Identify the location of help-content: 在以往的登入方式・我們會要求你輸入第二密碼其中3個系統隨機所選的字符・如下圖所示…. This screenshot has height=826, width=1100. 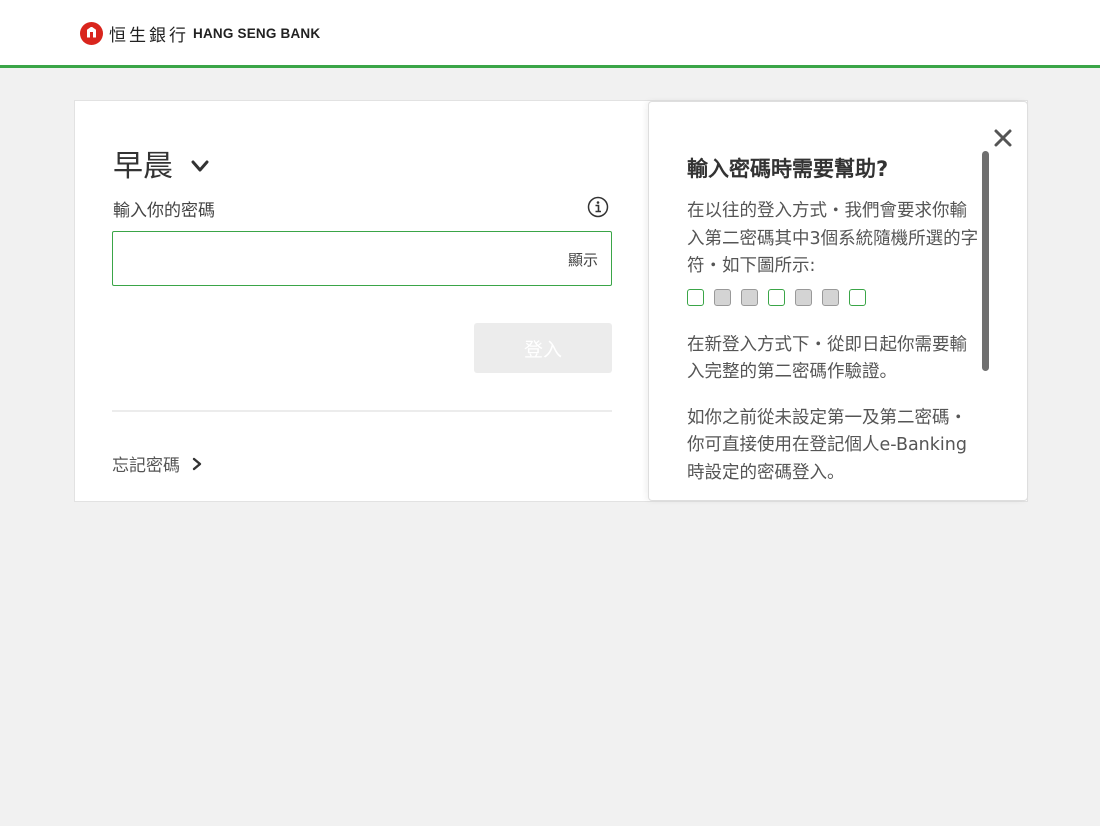
(835, 342).